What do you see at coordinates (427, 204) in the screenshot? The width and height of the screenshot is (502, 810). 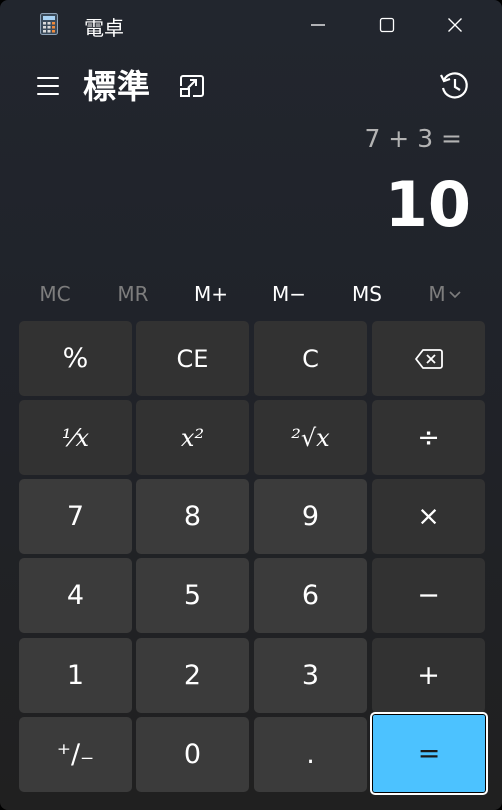 I see `result-display: 10` at bounding box center [427, 204].